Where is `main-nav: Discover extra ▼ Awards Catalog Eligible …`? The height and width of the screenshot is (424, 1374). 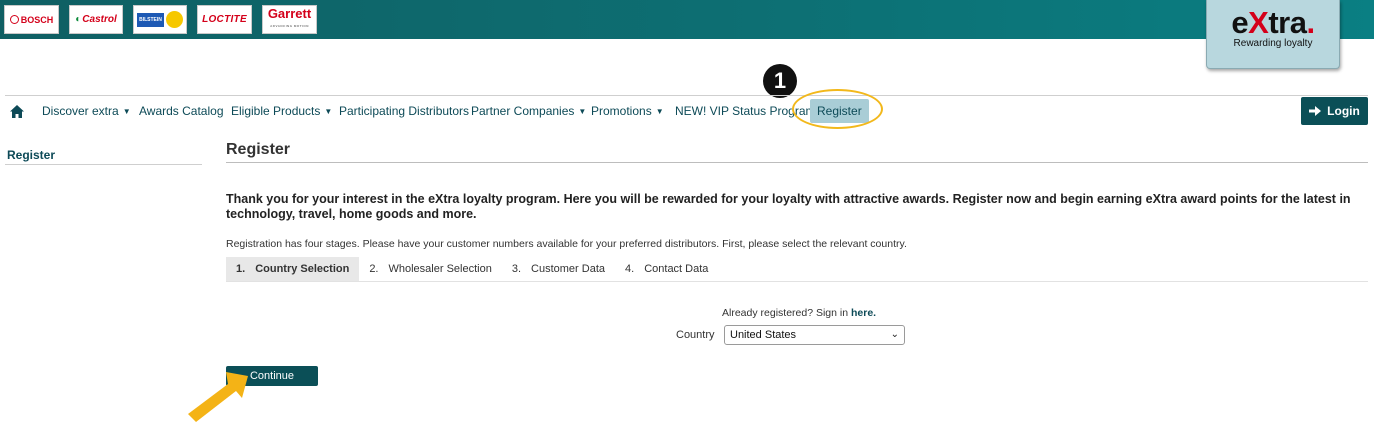 main-nav: Discover extra ▼ Awards Catalog Eligible … is located at coordinates (687, 111).